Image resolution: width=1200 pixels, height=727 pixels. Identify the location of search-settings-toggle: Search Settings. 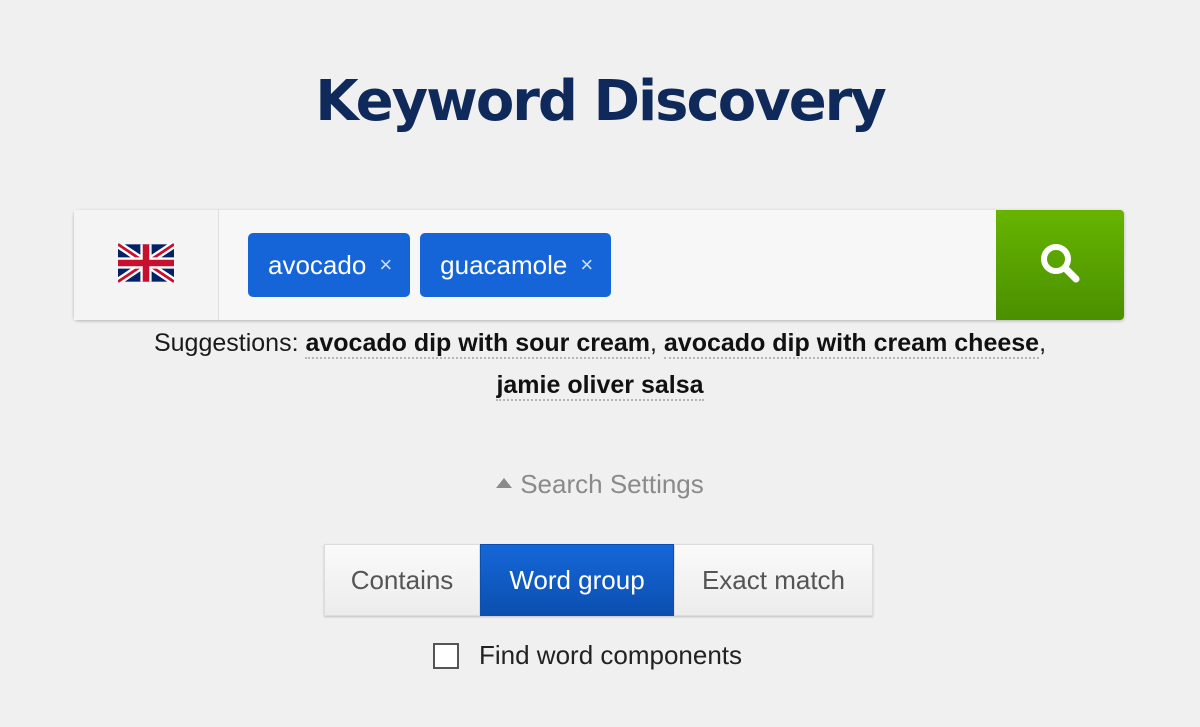
(600, 484).